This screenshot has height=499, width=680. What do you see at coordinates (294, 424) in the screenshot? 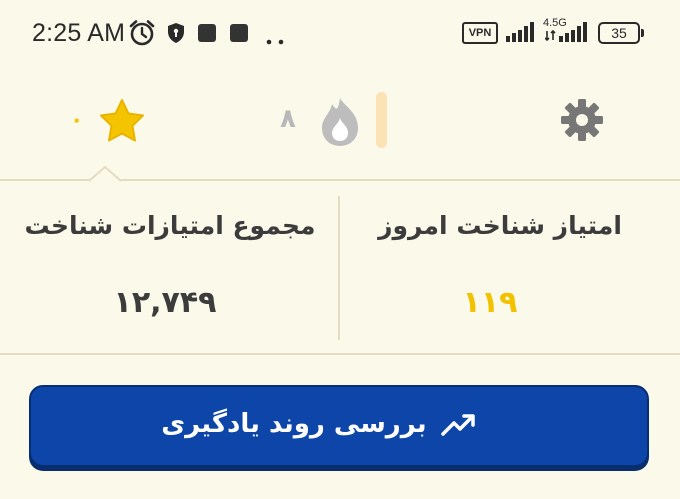
I see `learning-progress-label: بررسی روند یادگیری` at bounding box center [294, 424].